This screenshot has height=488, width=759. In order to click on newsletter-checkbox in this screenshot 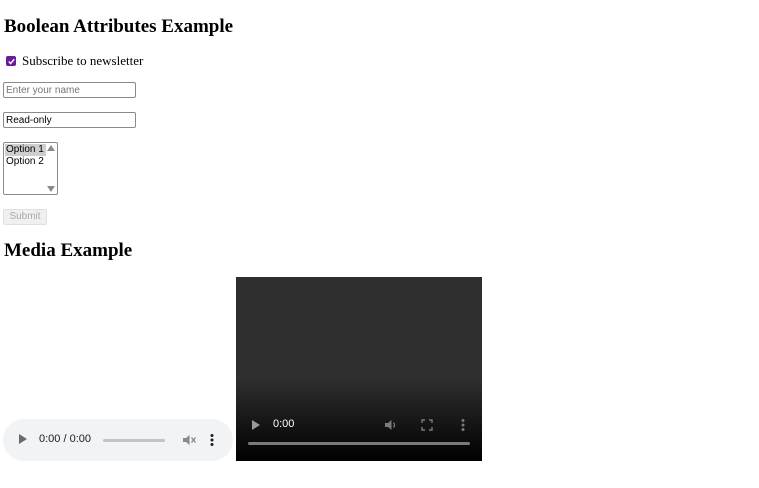, I will do `click(11, 61)`.